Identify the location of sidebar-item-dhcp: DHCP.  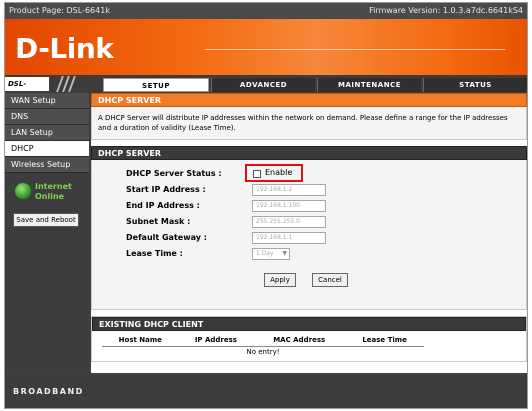
(47, 149).